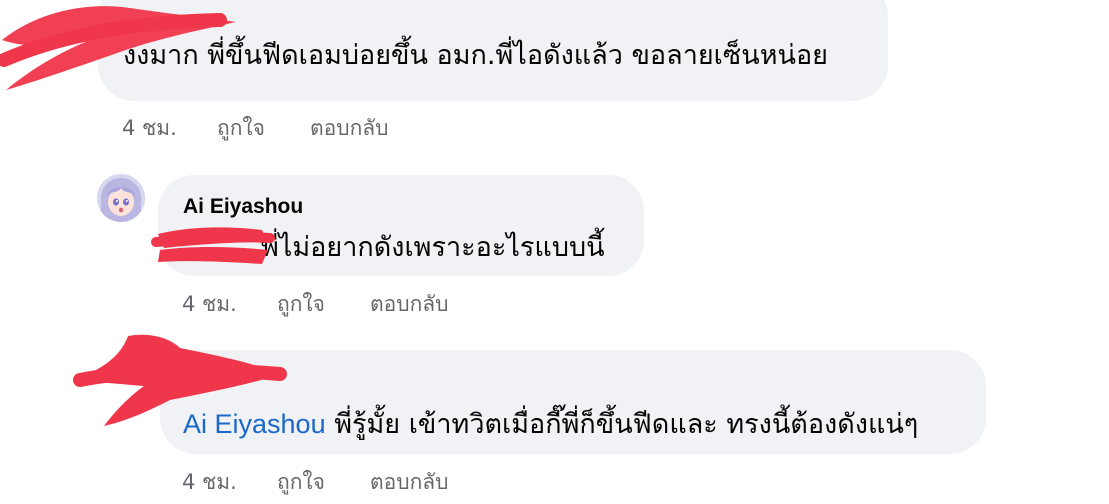  What do you see at coordinates (433, 247) in the screenshot?
I see `comment-text: พี่ไม่อยากดังเพราะอะไรแบบนี้` at bounding box center [433, 247].